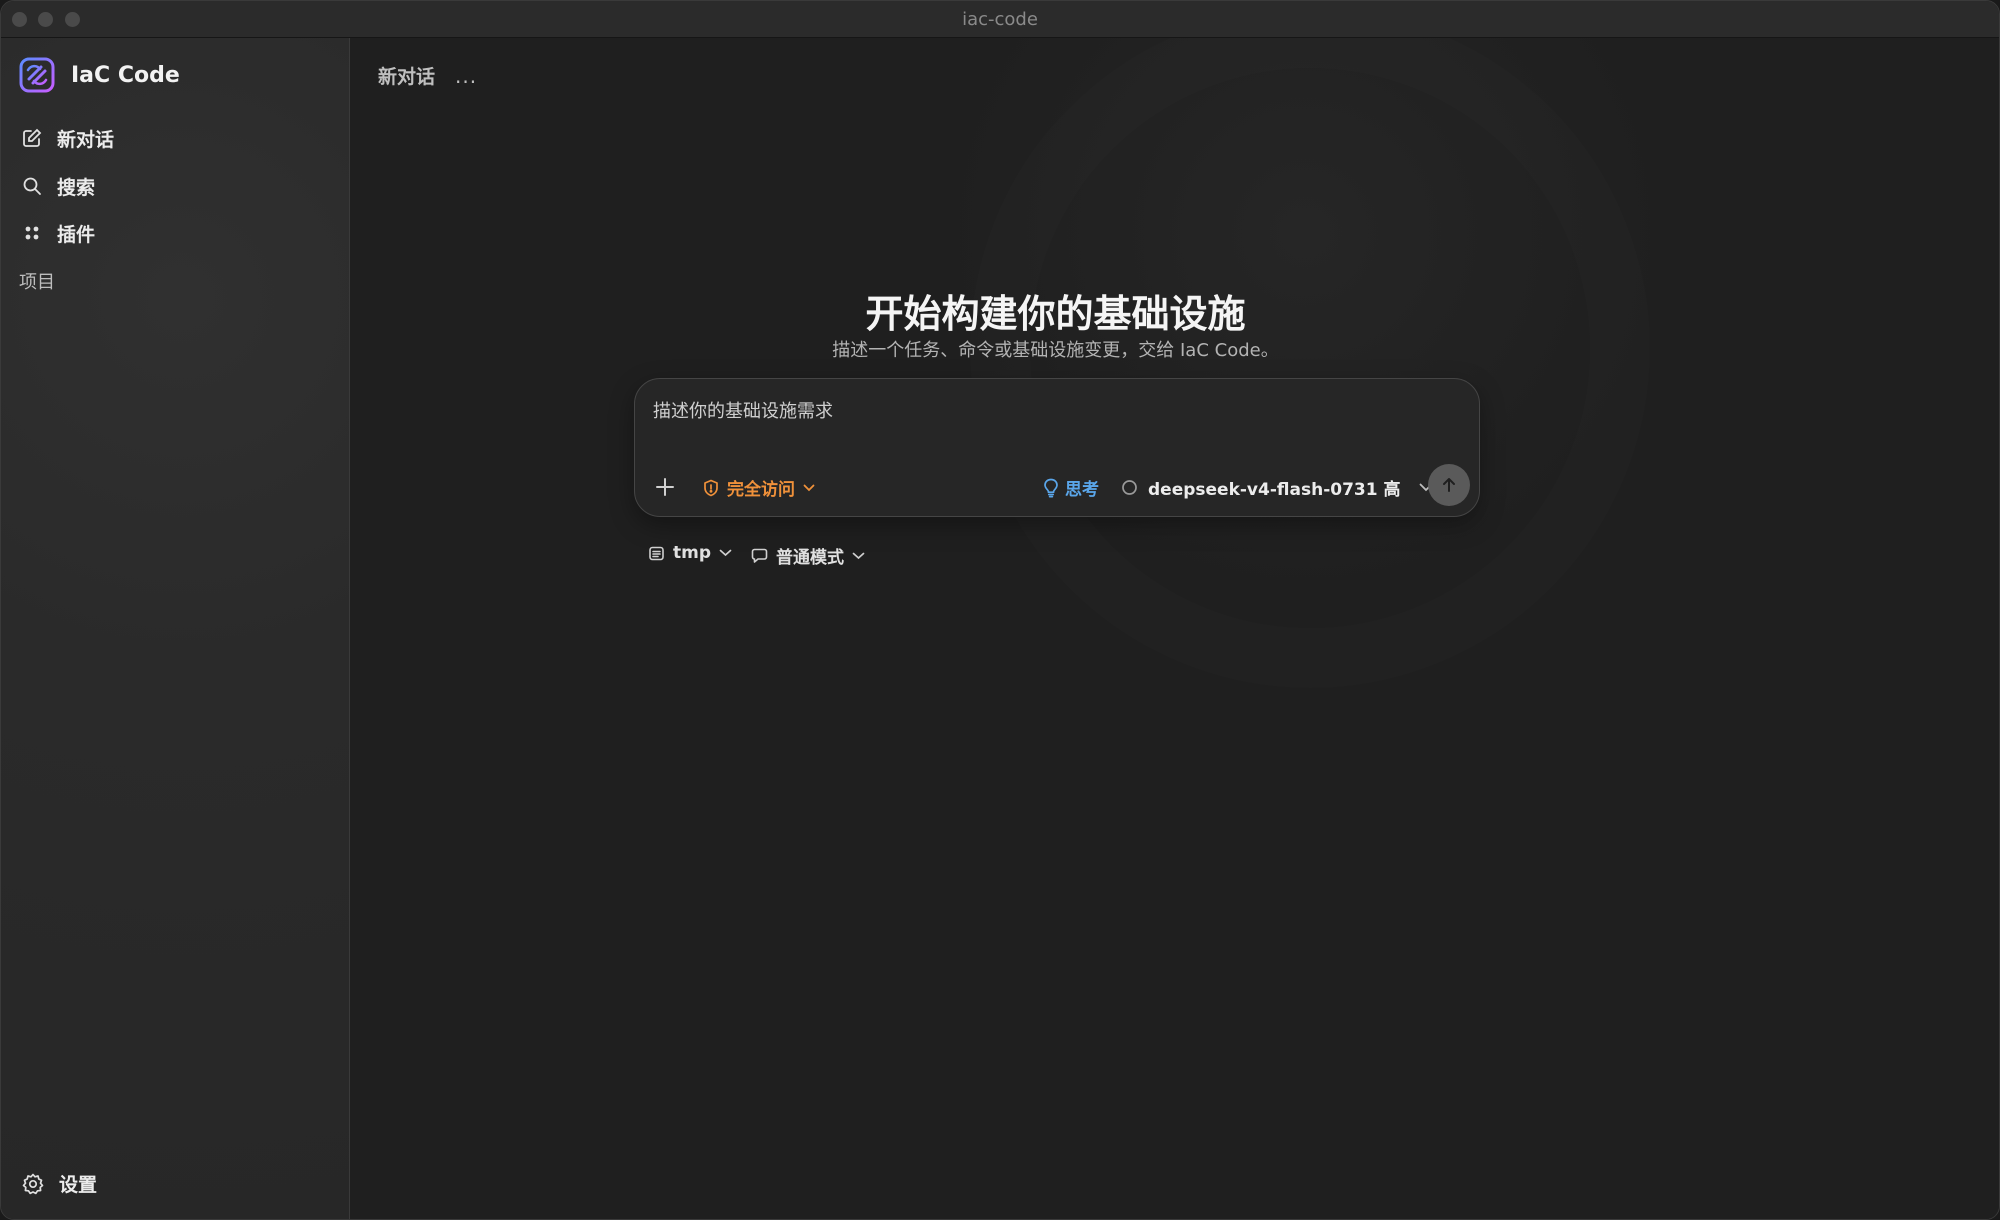 Image resolution: width=2000 pixels, height=1220 pixels. Describe the element at coordinates (37, 282) in the screenshot. I see `projects-section-label: 项目` at that location.